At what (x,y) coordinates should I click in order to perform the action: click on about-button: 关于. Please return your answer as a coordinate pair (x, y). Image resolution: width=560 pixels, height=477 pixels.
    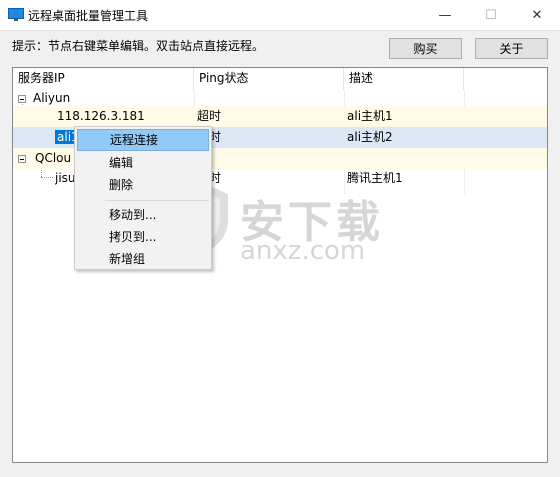
    Looking at the image, I should click on (511, 48).